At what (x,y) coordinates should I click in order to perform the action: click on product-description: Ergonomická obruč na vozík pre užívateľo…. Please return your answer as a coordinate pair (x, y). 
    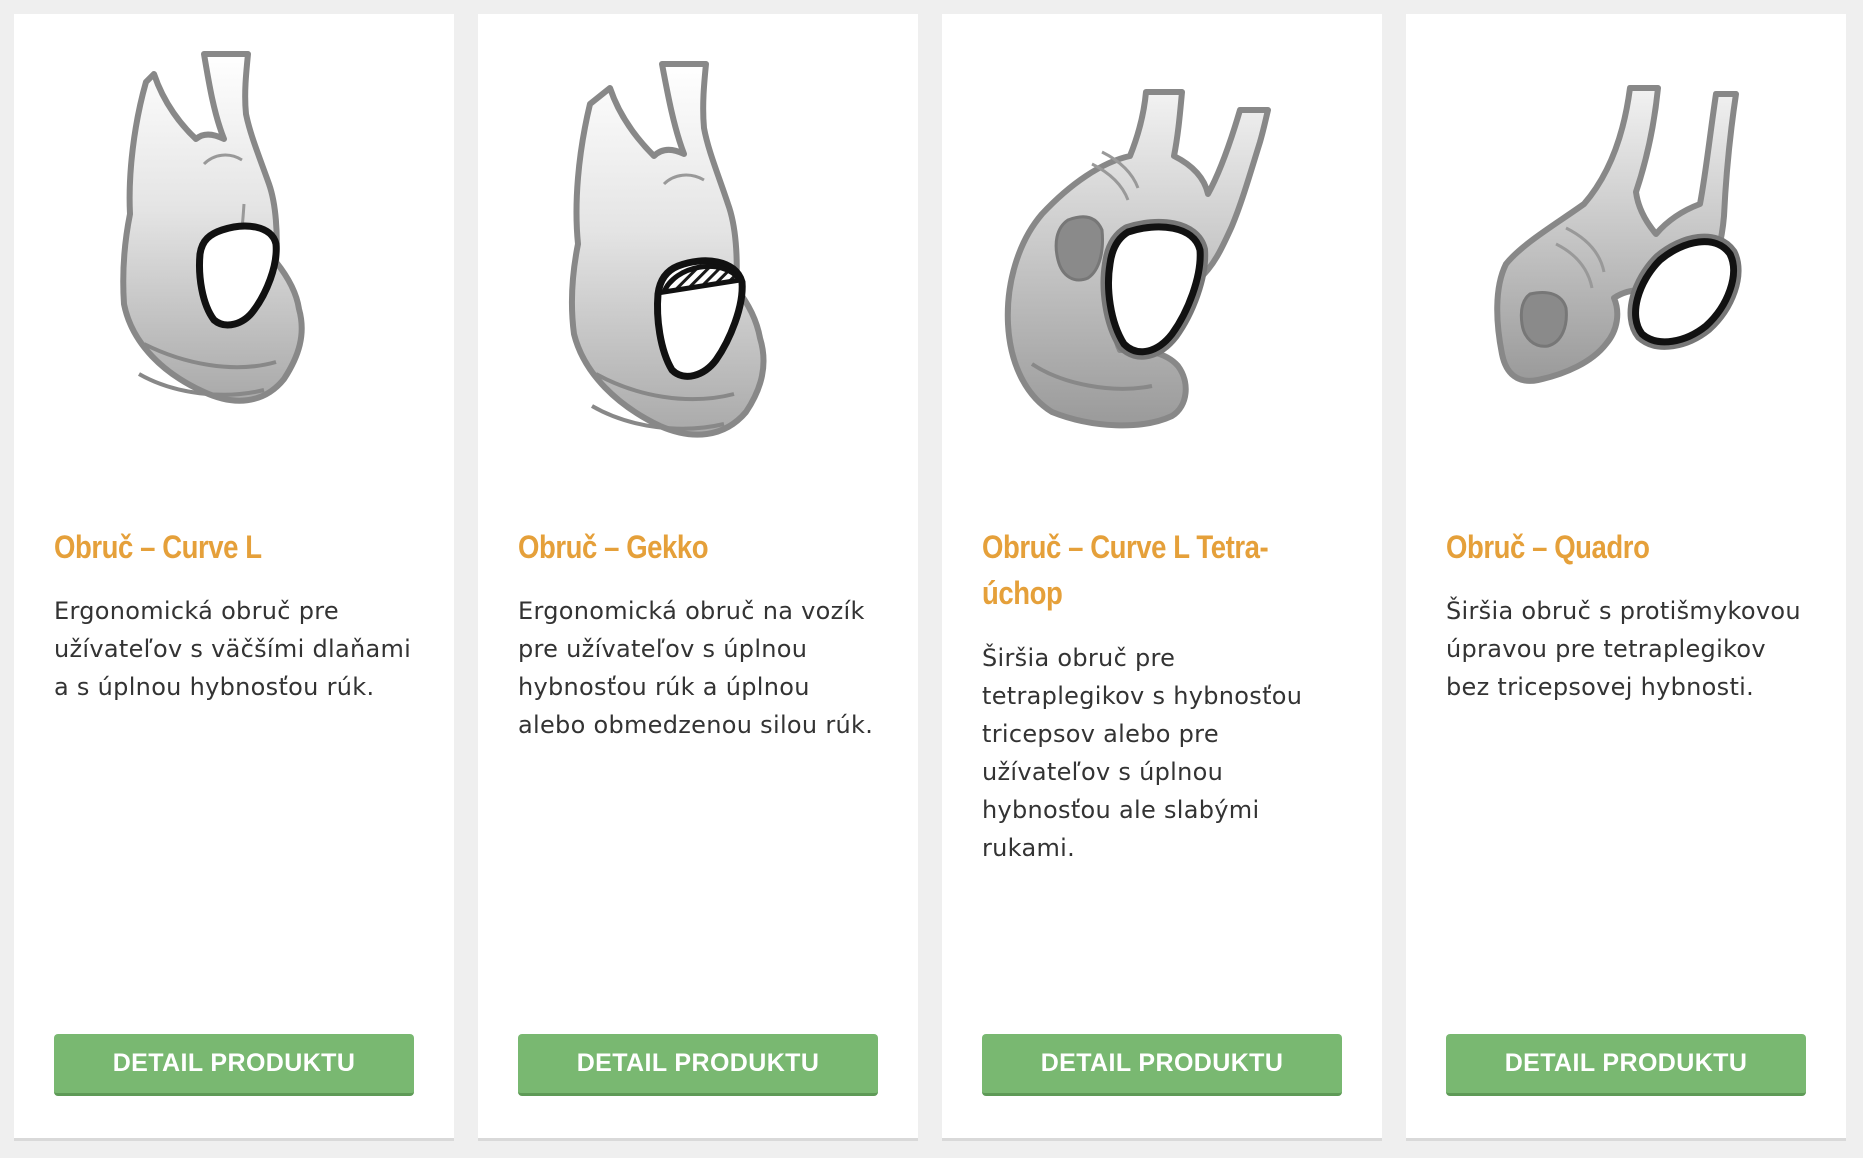
    Looking at the image, I should click on (696, 668).